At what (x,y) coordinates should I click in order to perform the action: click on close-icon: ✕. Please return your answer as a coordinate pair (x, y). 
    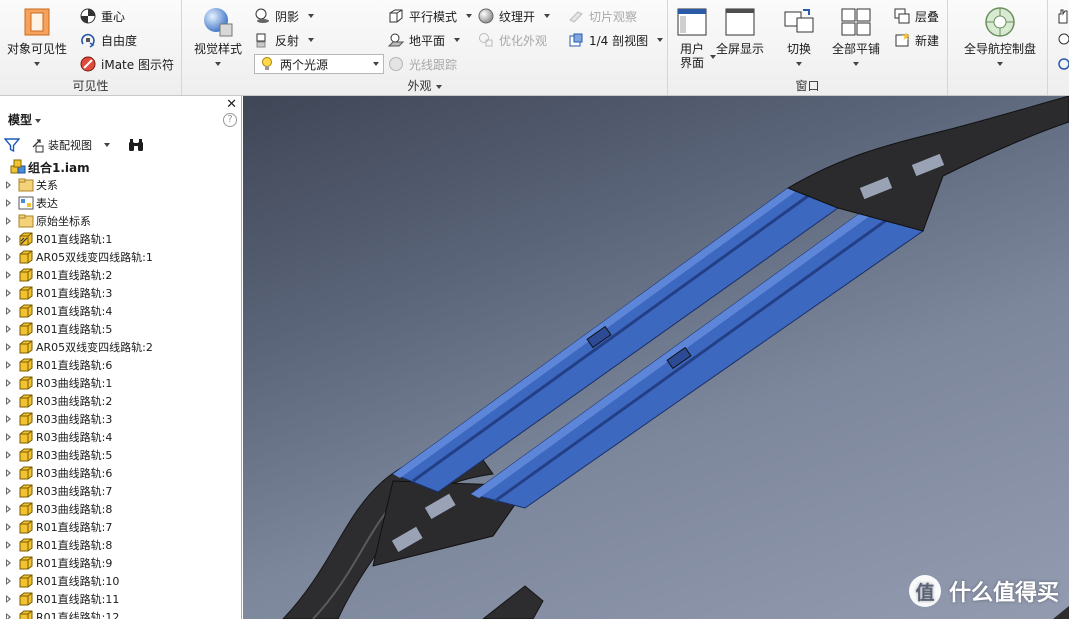
    Looking at the image, I should click on (231, 104).